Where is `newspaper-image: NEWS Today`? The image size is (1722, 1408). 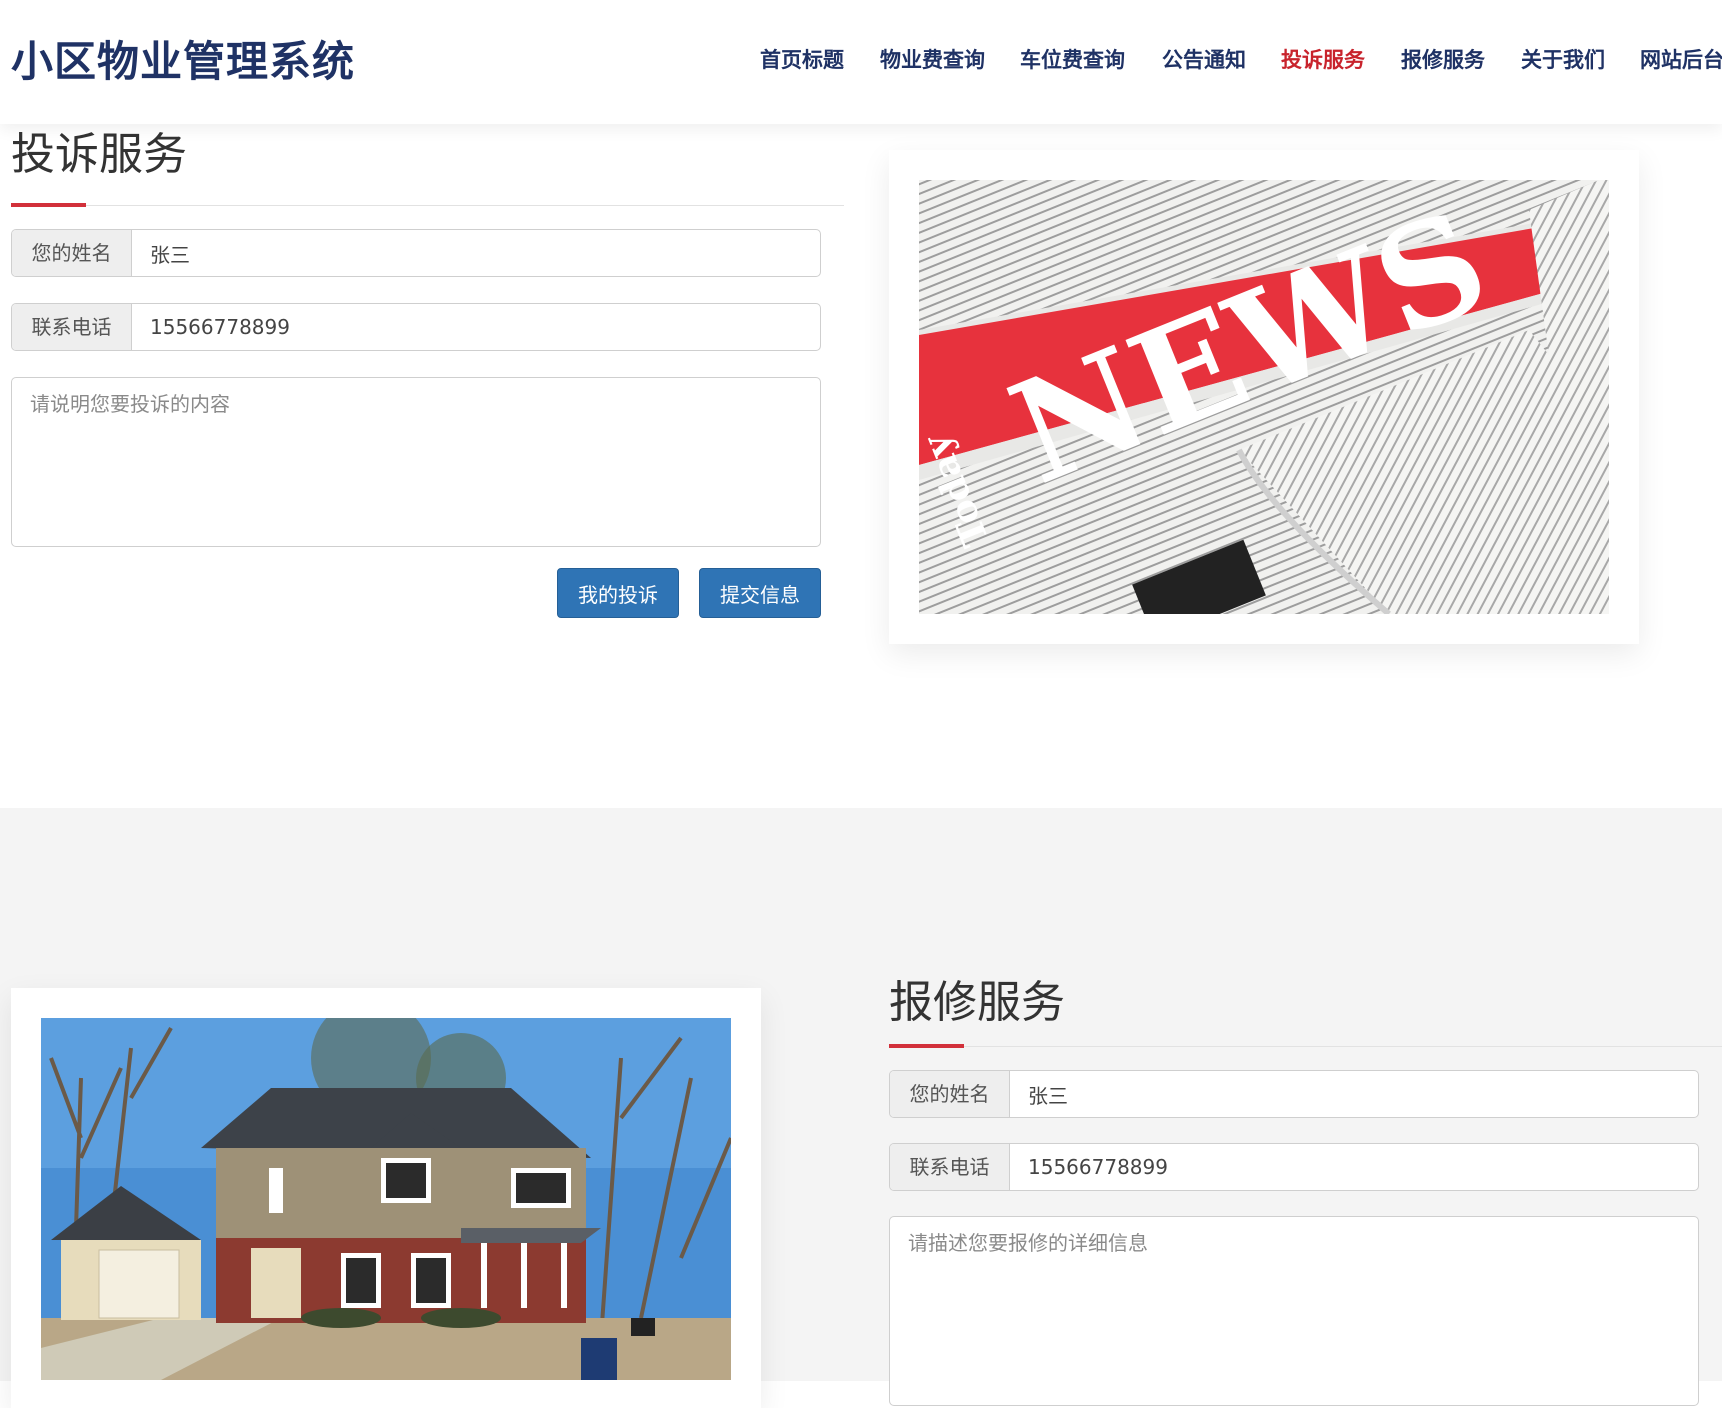 newspaper-image: NEWS Today is located at coordinates (1264, 397).